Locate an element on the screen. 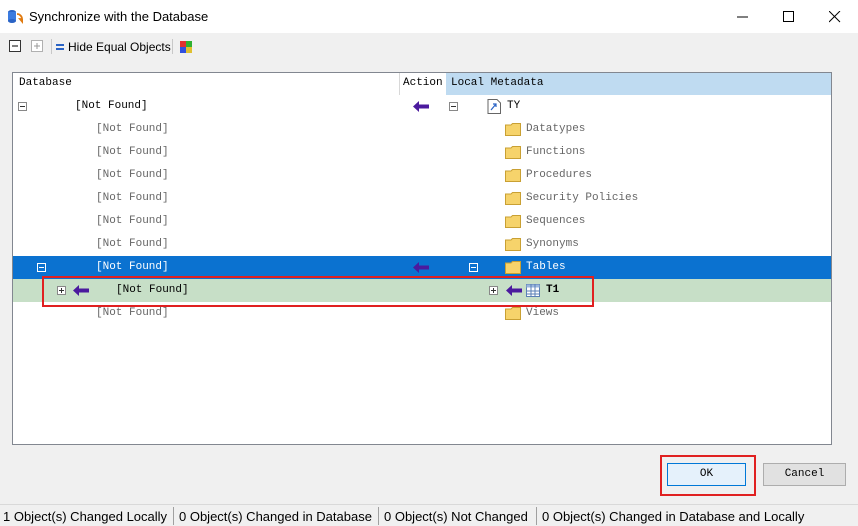  close-button is located at coordinates (835, 16).